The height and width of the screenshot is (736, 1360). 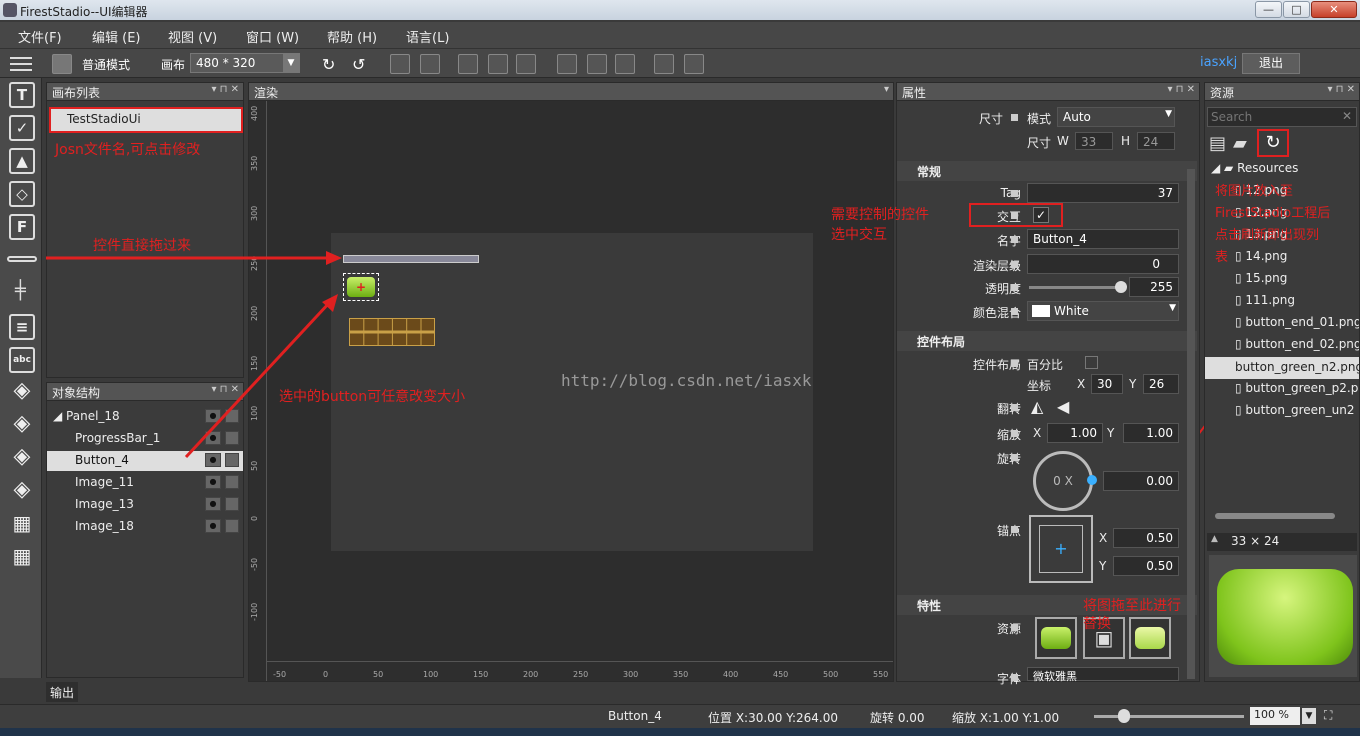 I want to click on resource-normal-slot, so click(x=1056, y=638).